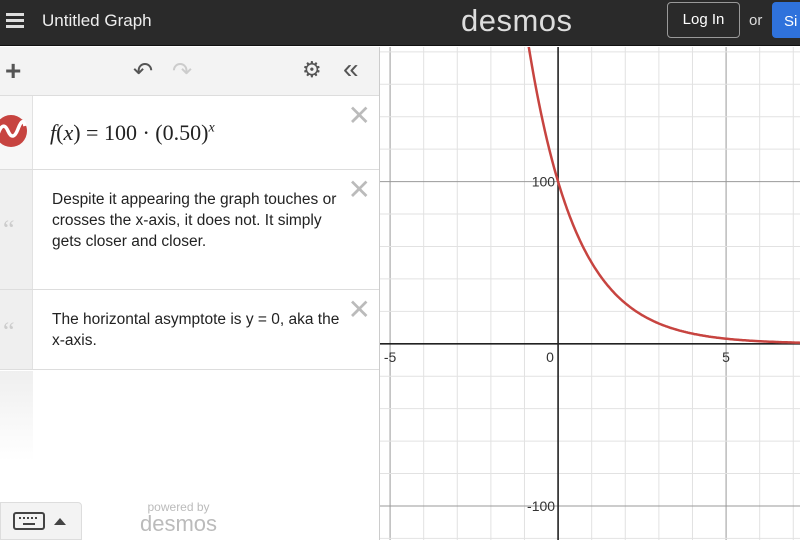  What do you see at coordinates (544, 182) in the screenshot?
I see `y-tick-label: 100` at bounding box center [544, 182].